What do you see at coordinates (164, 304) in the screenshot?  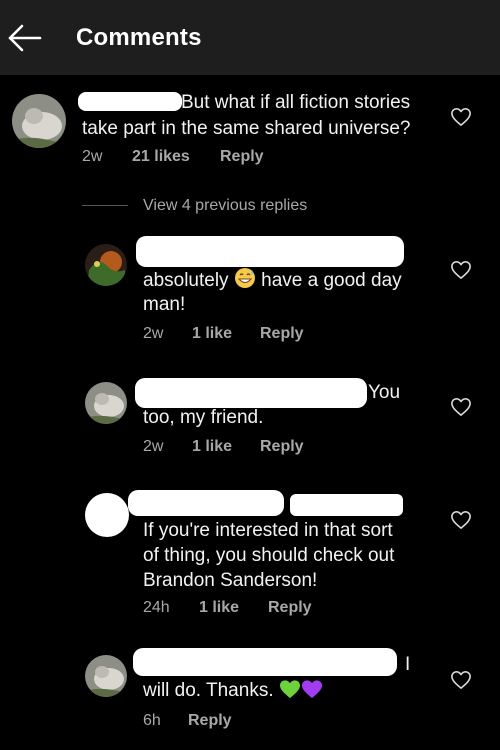 I see `comment-text: man!` at bounding box center [164, 304].